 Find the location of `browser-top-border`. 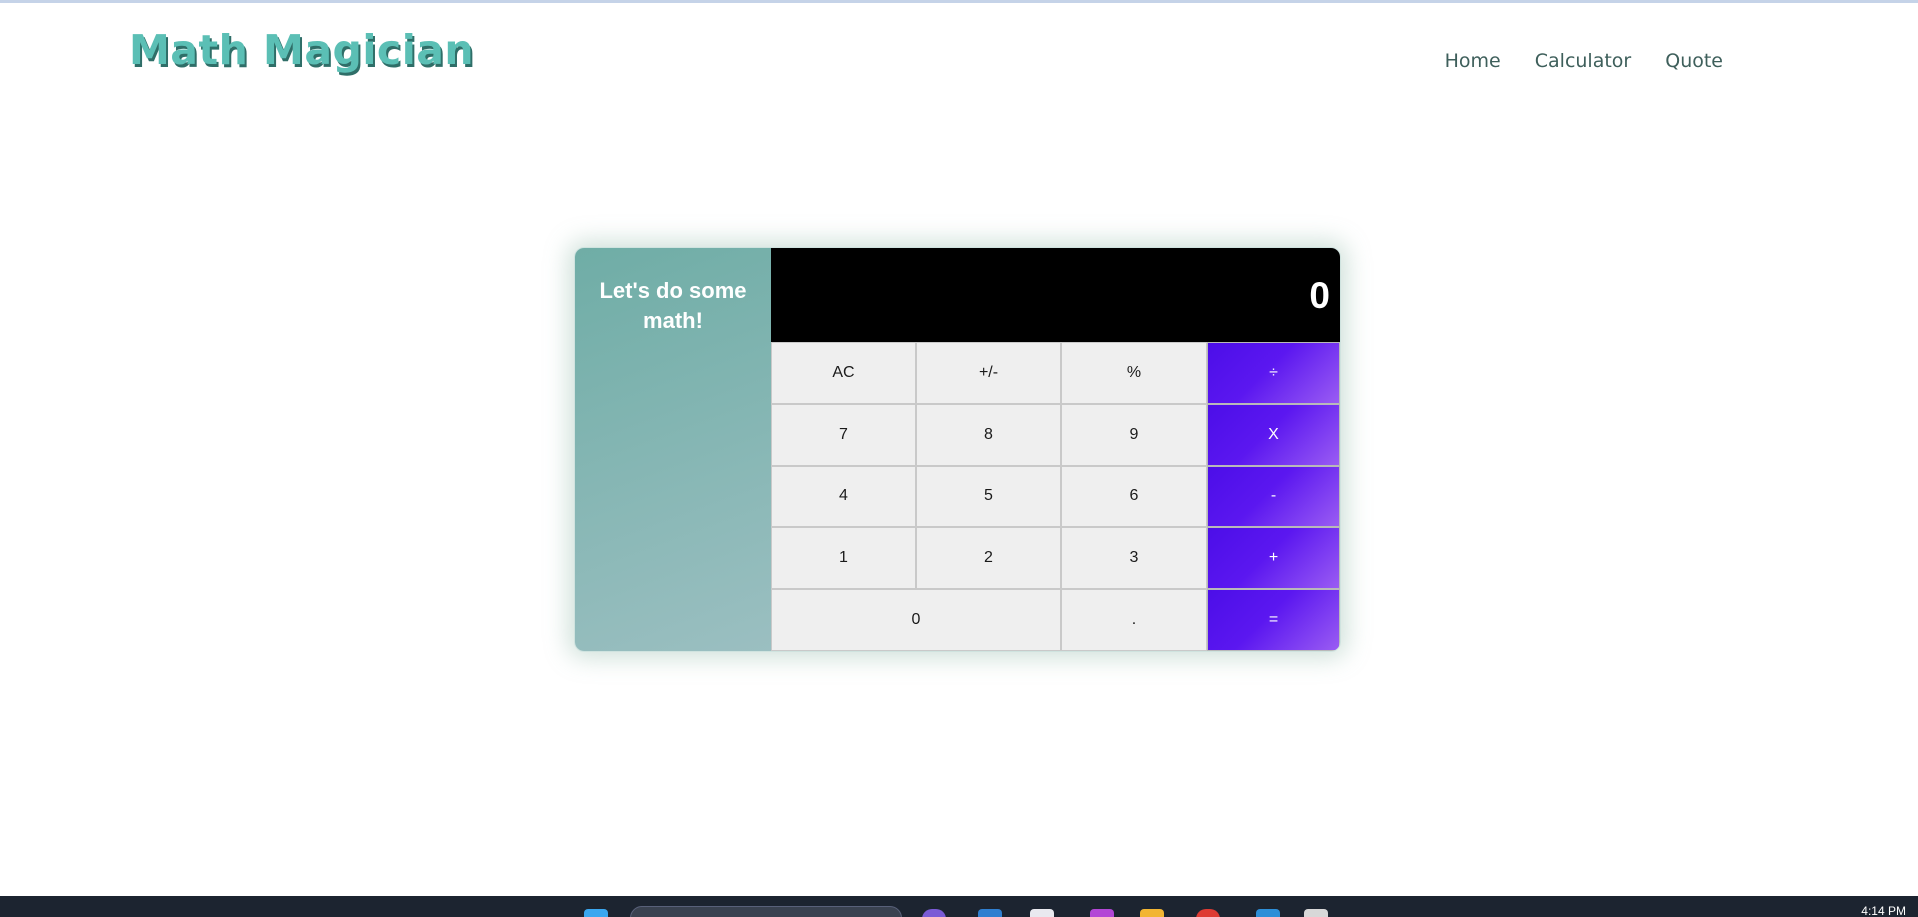

browser-top-border is located at coordinates (959, 1).